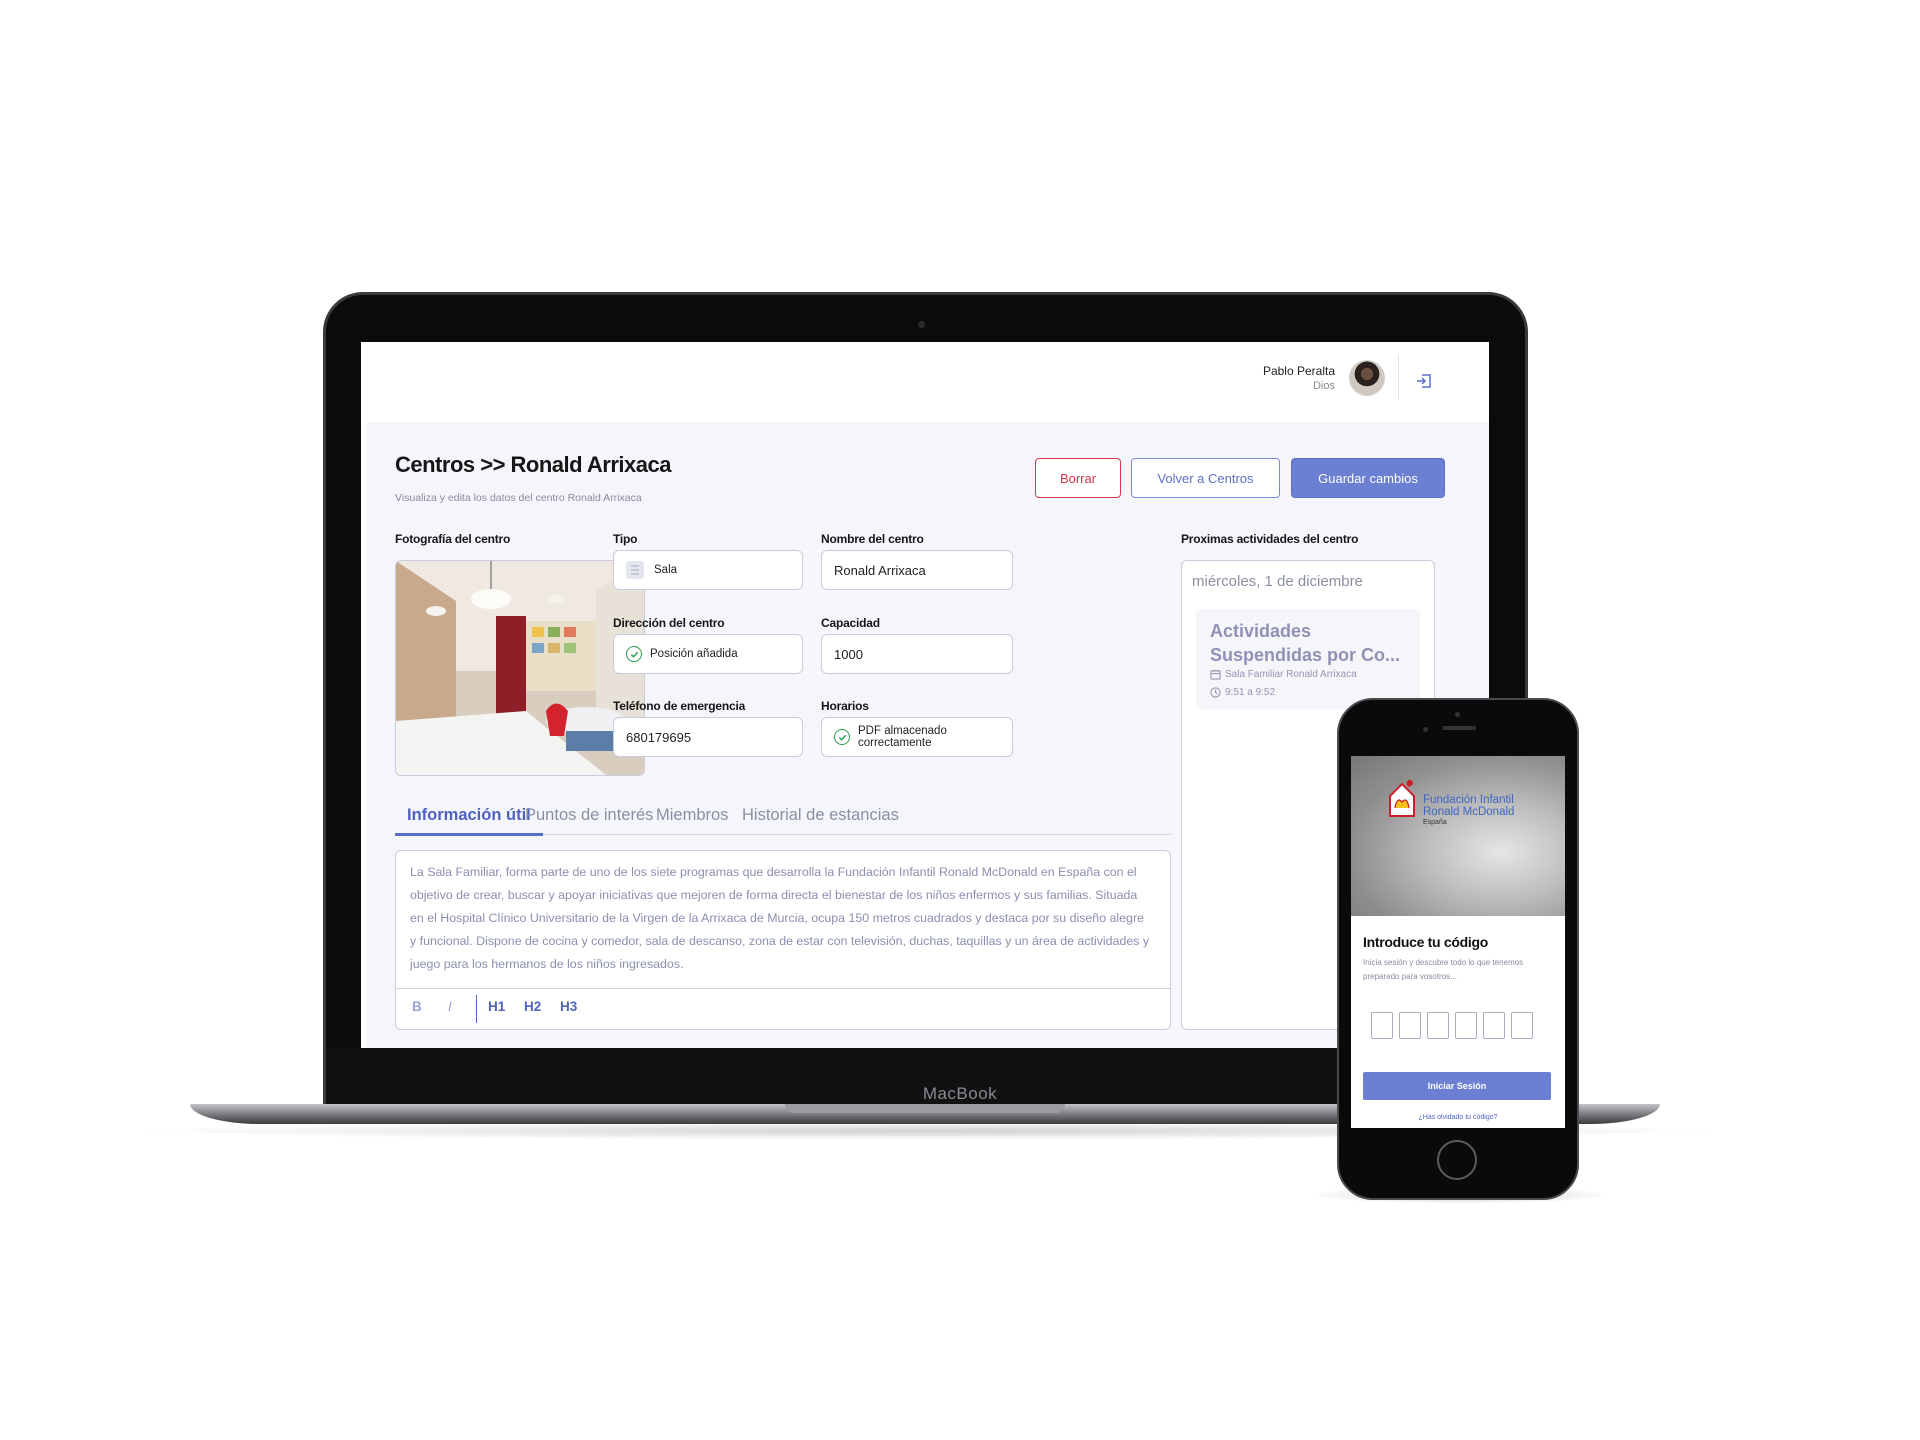  What do you see at coordinates (669, 623) in the screenshot?
I see `address-label: Dirección del centro` at bounding box center [669, 623].